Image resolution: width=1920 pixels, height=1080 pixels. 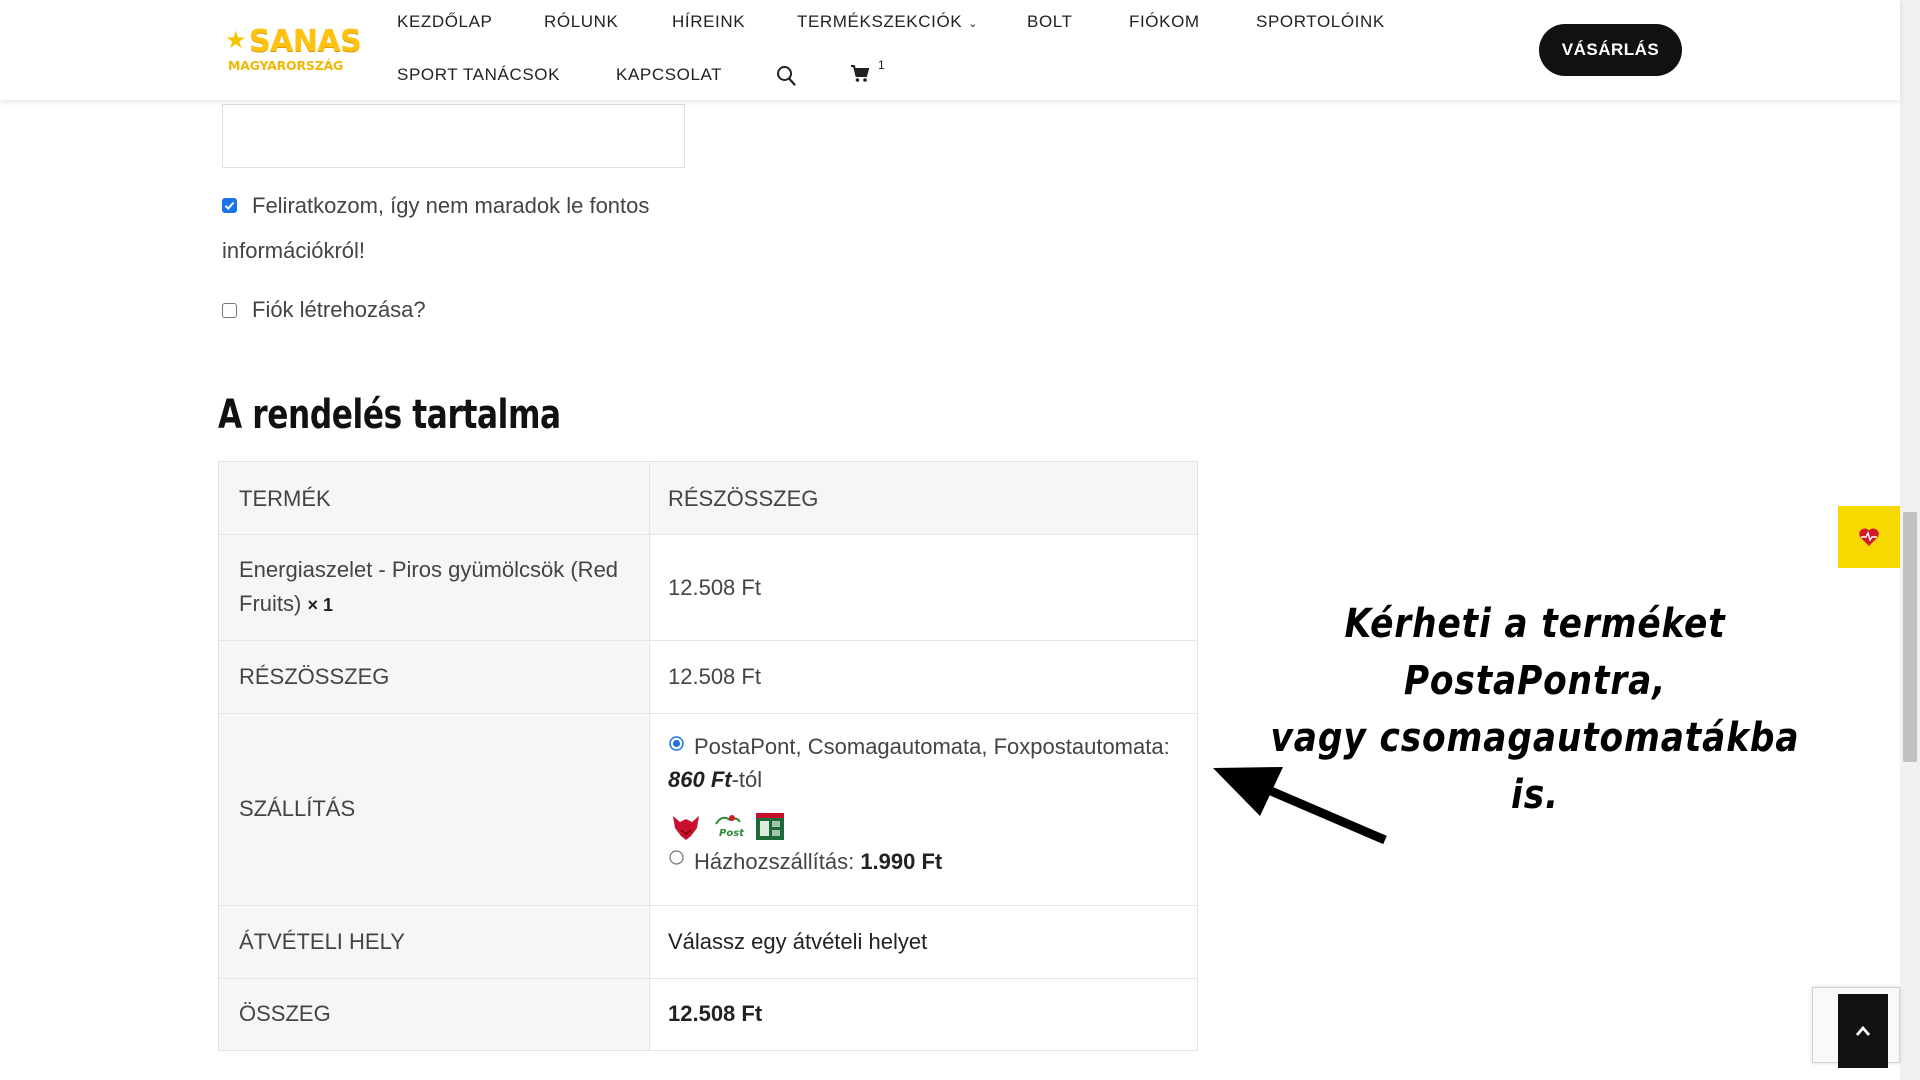 I want to click on cart-icon, so click(x=860, y=74).